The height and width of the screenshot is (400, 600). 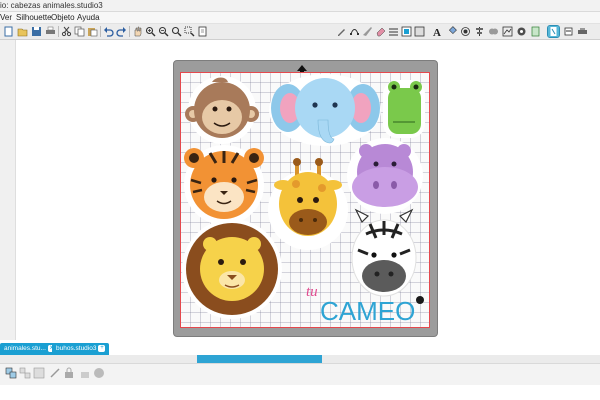 I want to click on tab-animales: animales.stu...x, so click(x=29, y=349).